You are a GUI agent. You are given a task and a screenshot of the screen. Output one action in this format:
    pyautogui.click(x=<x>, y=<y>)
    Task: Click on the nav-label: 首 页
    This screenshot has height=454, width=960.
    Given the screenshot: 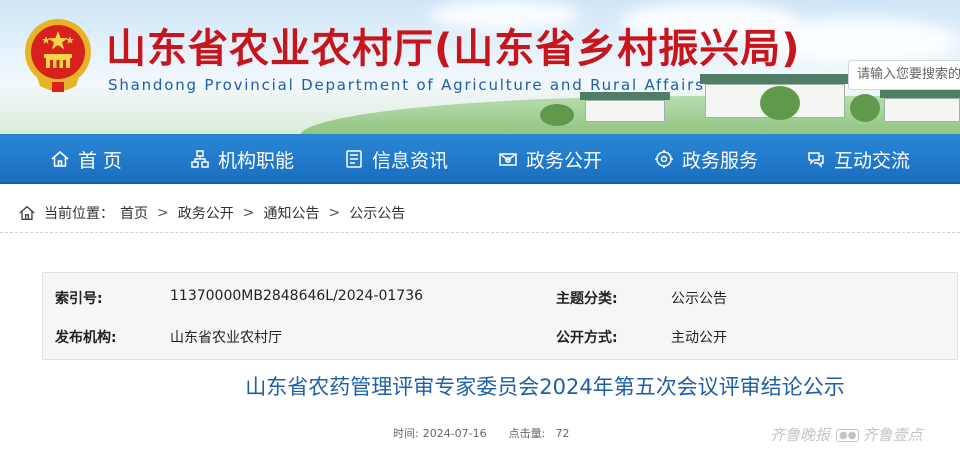 What is the action you would take?
    pyautogui.click(x=100, y=160)
    